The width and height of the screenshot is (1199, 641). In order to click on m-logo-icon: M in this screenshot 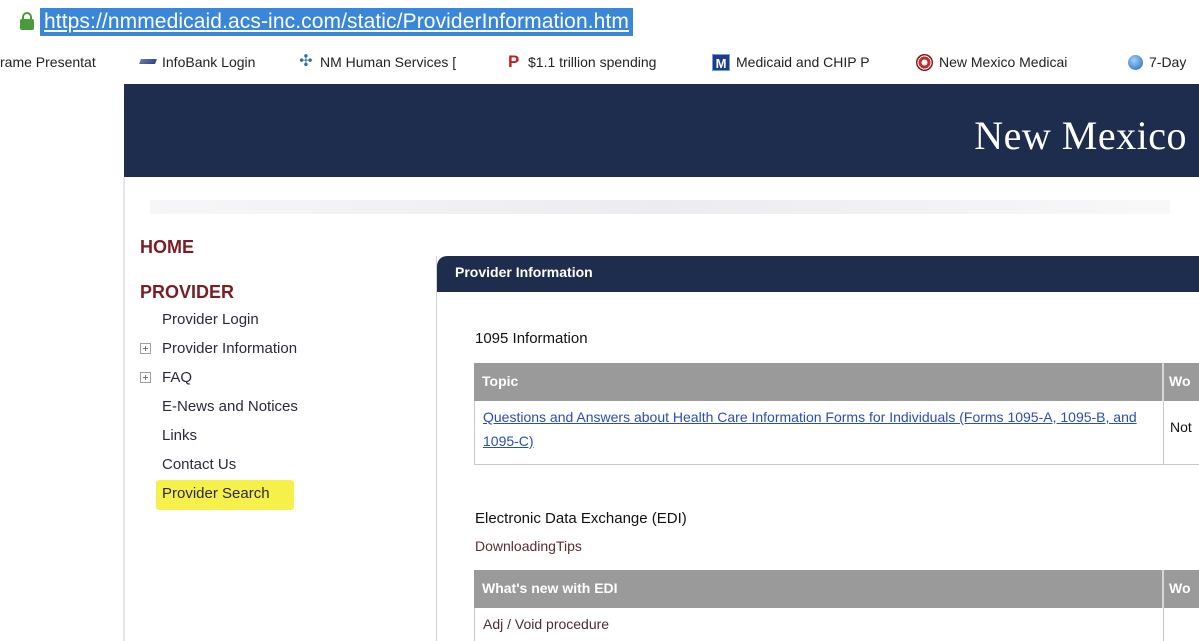, I will do `click(721, 62)`.